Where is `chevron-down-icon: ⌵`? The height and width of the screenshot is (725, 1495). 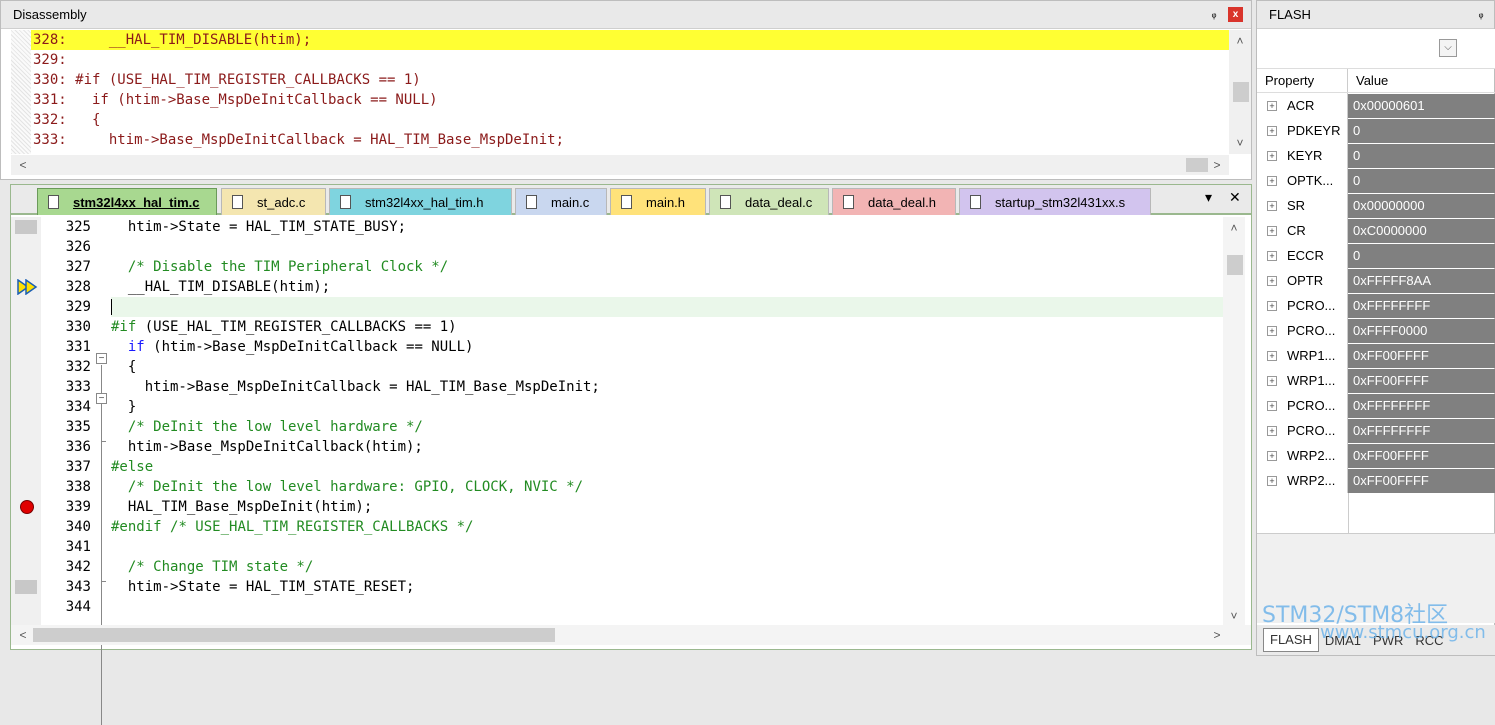
chevron-down-icon: ⌵ is located at coordinates (1448, 48).